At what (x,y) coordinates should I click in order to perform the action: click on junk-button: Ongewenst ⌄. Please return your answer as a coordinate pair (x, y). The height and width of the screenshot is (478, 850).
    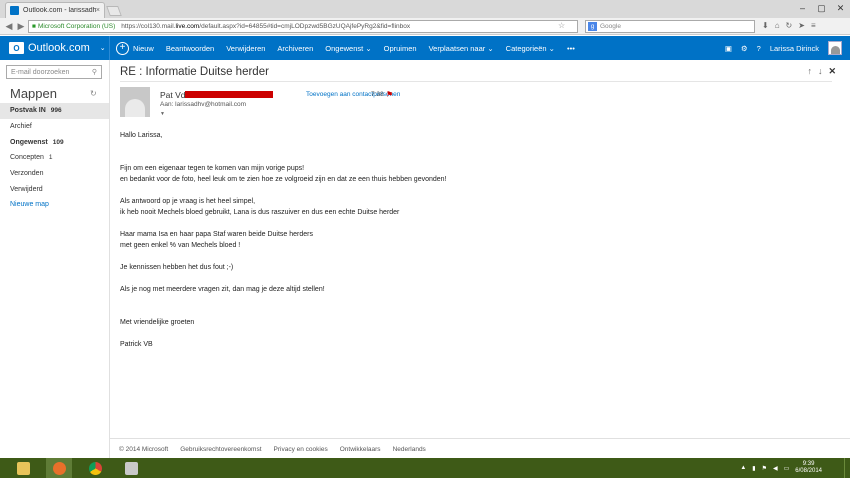
    Looking at the image, I should click on (348, 48).